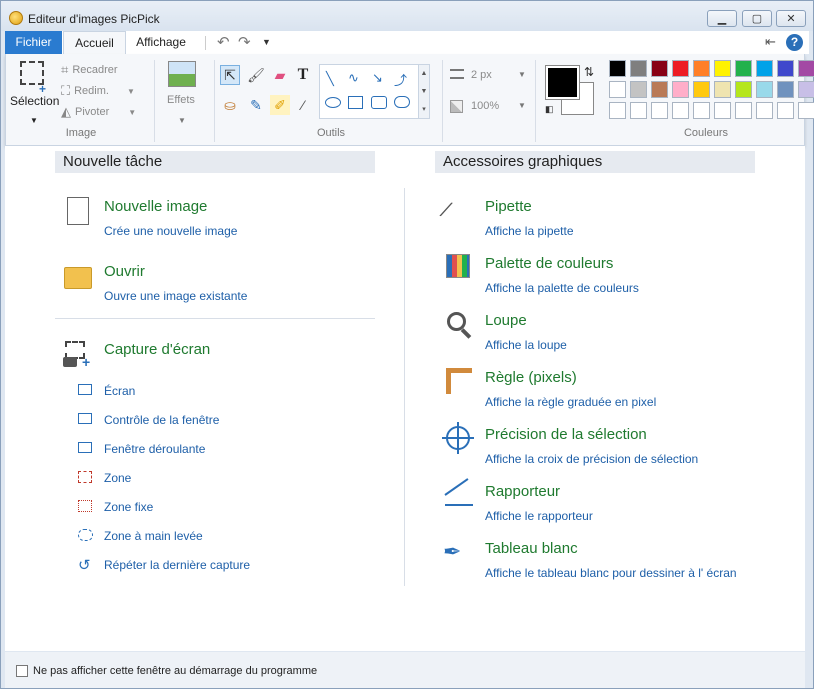 The image size is (814, 689). Describe the element at coordinates (256, 75) in the screenshot. I see `brush-icon: 🖌` at that location.